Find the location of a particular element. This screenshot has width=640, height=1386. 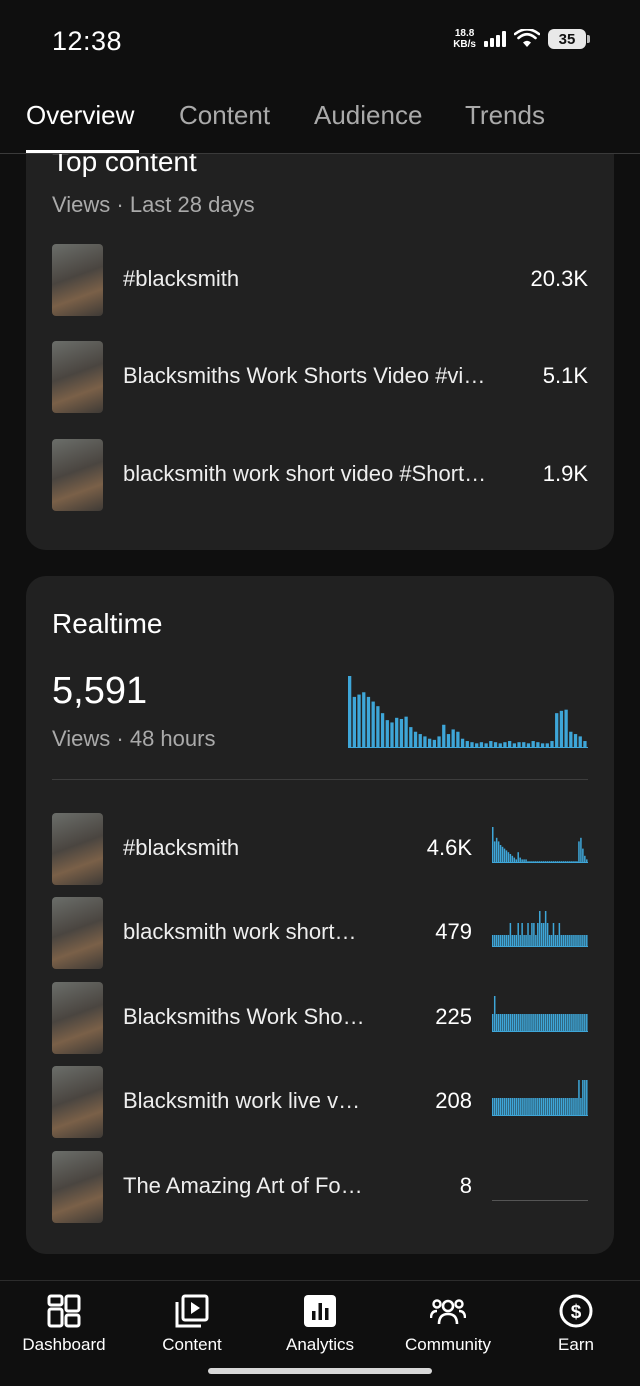

net-speed: 18.8 KB/s is located at coordinates (464, 39).